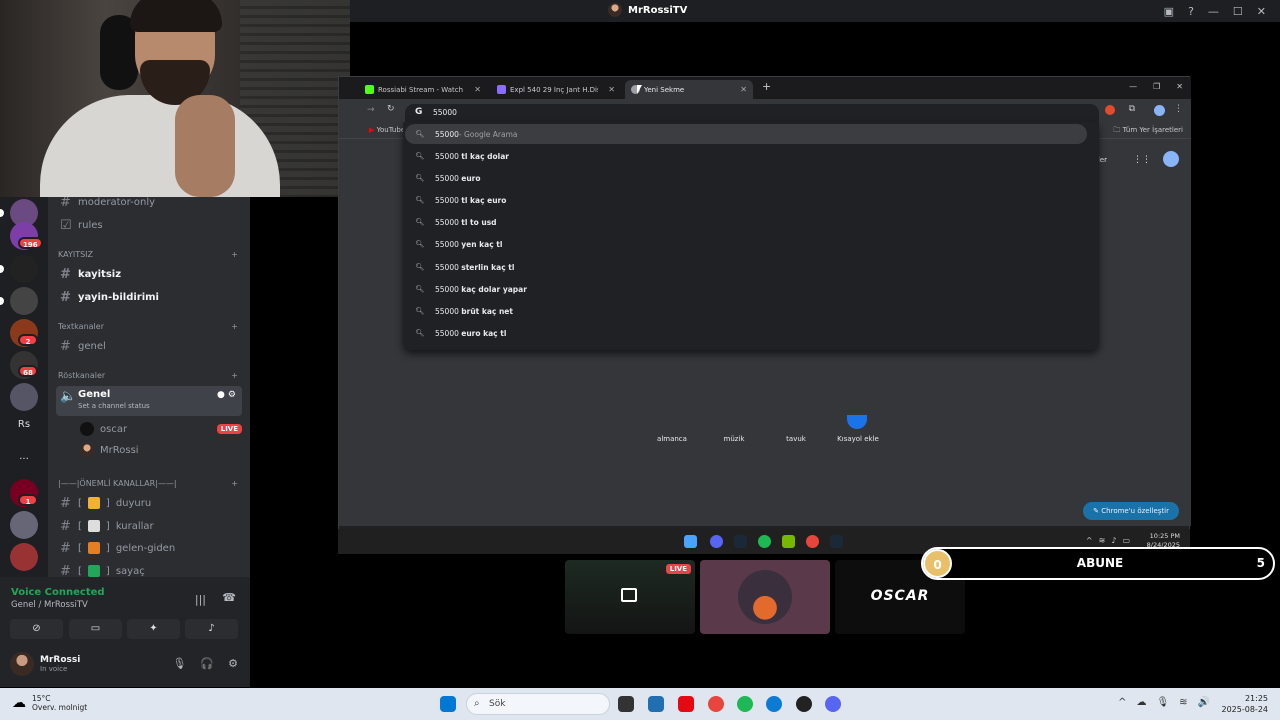  Describe the element at coordinates (24, 424) in the screenshot. I see `server-initials: Rs` at that location.